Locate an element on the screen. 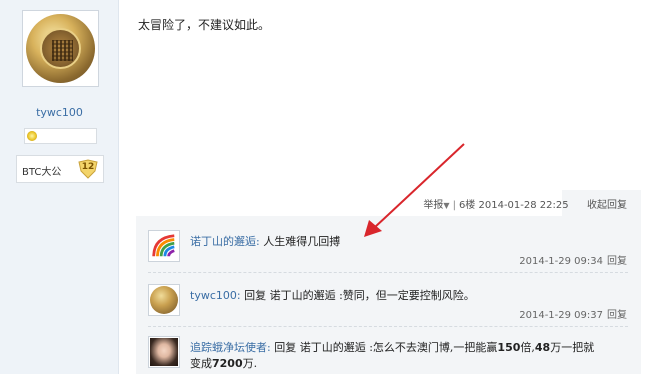 The image size is (650, 374). commenter-name: 诺丁山的邂逅: is located at coordinates (225, 241).